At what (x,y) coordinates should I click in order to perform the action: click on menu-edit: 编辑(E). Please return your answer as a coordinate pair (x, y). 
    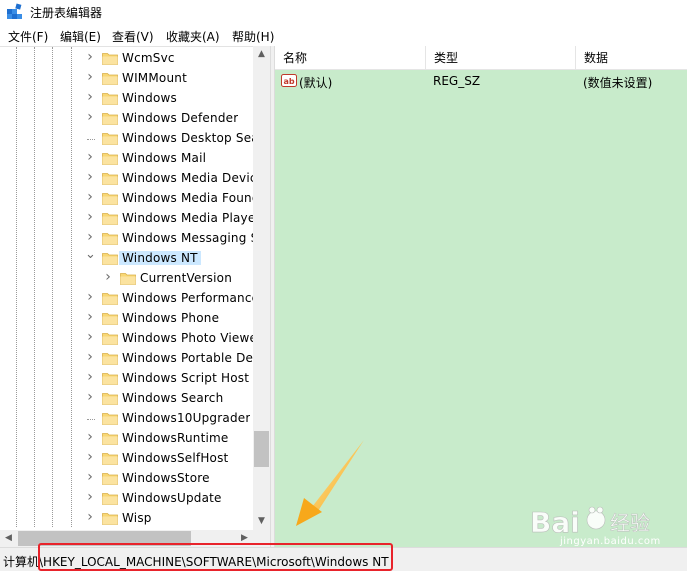
    Looking at the image, I should click on (80, 36).